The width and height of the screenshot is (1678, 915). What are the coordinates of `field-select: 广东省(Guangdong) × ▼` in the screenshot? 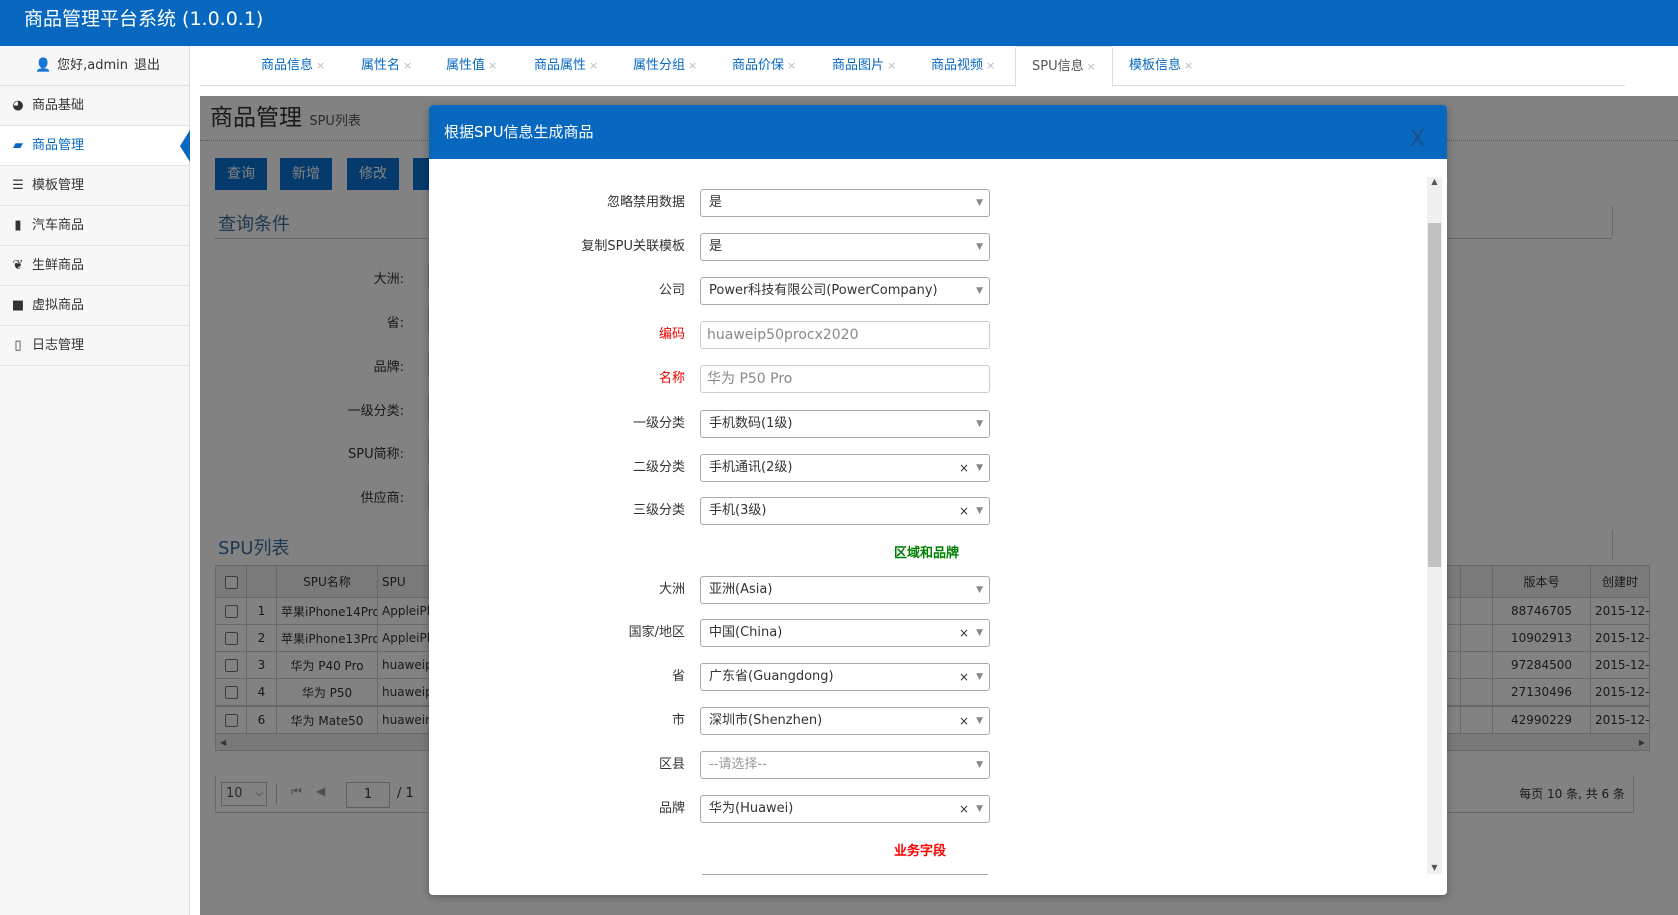 It's located at (845, 677).